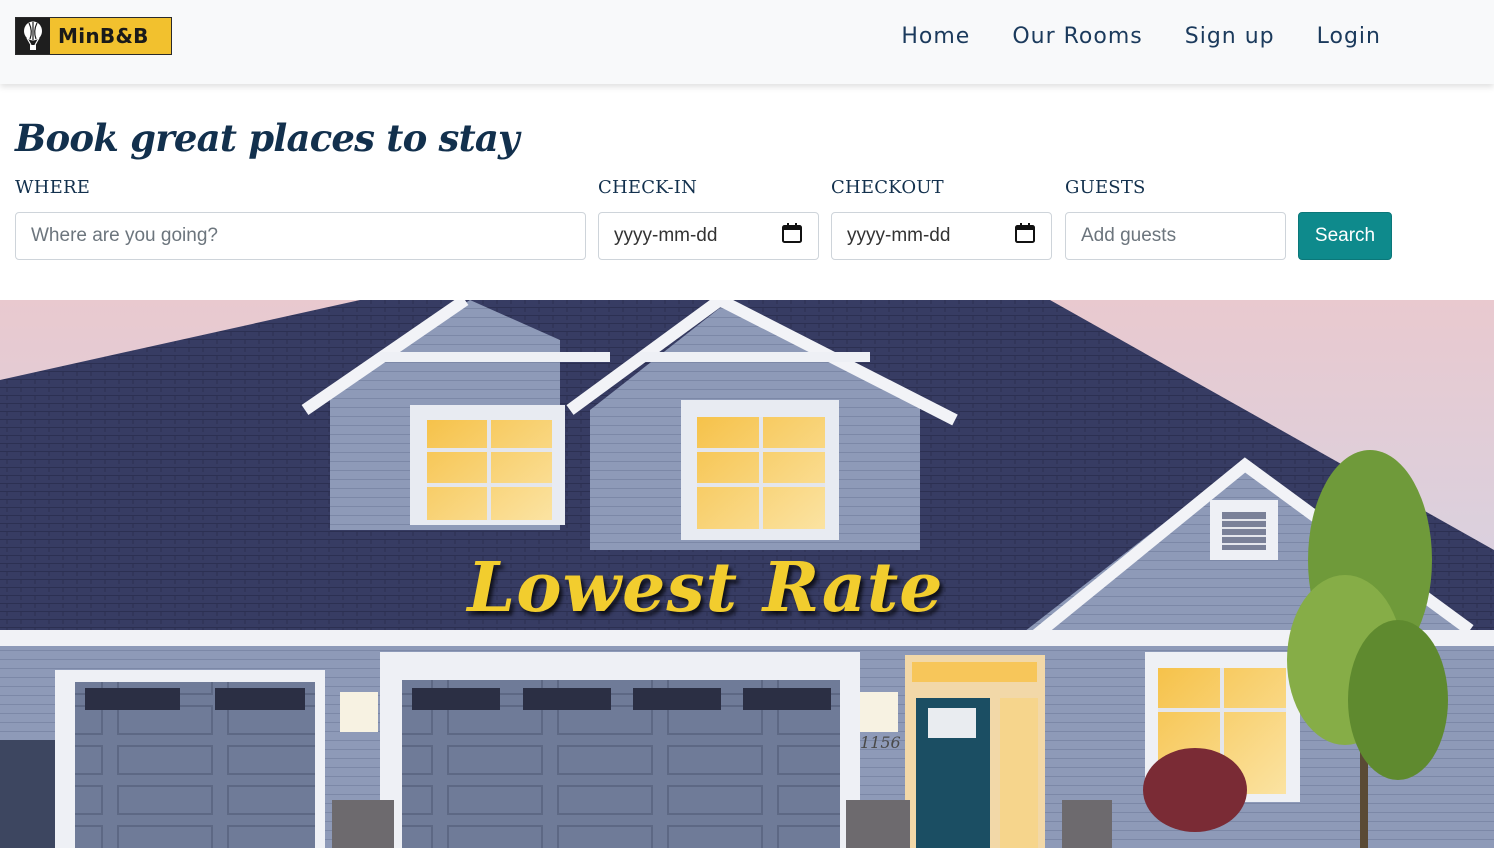  I want to click on brand-logo: MinB&B, so click(93, 36).